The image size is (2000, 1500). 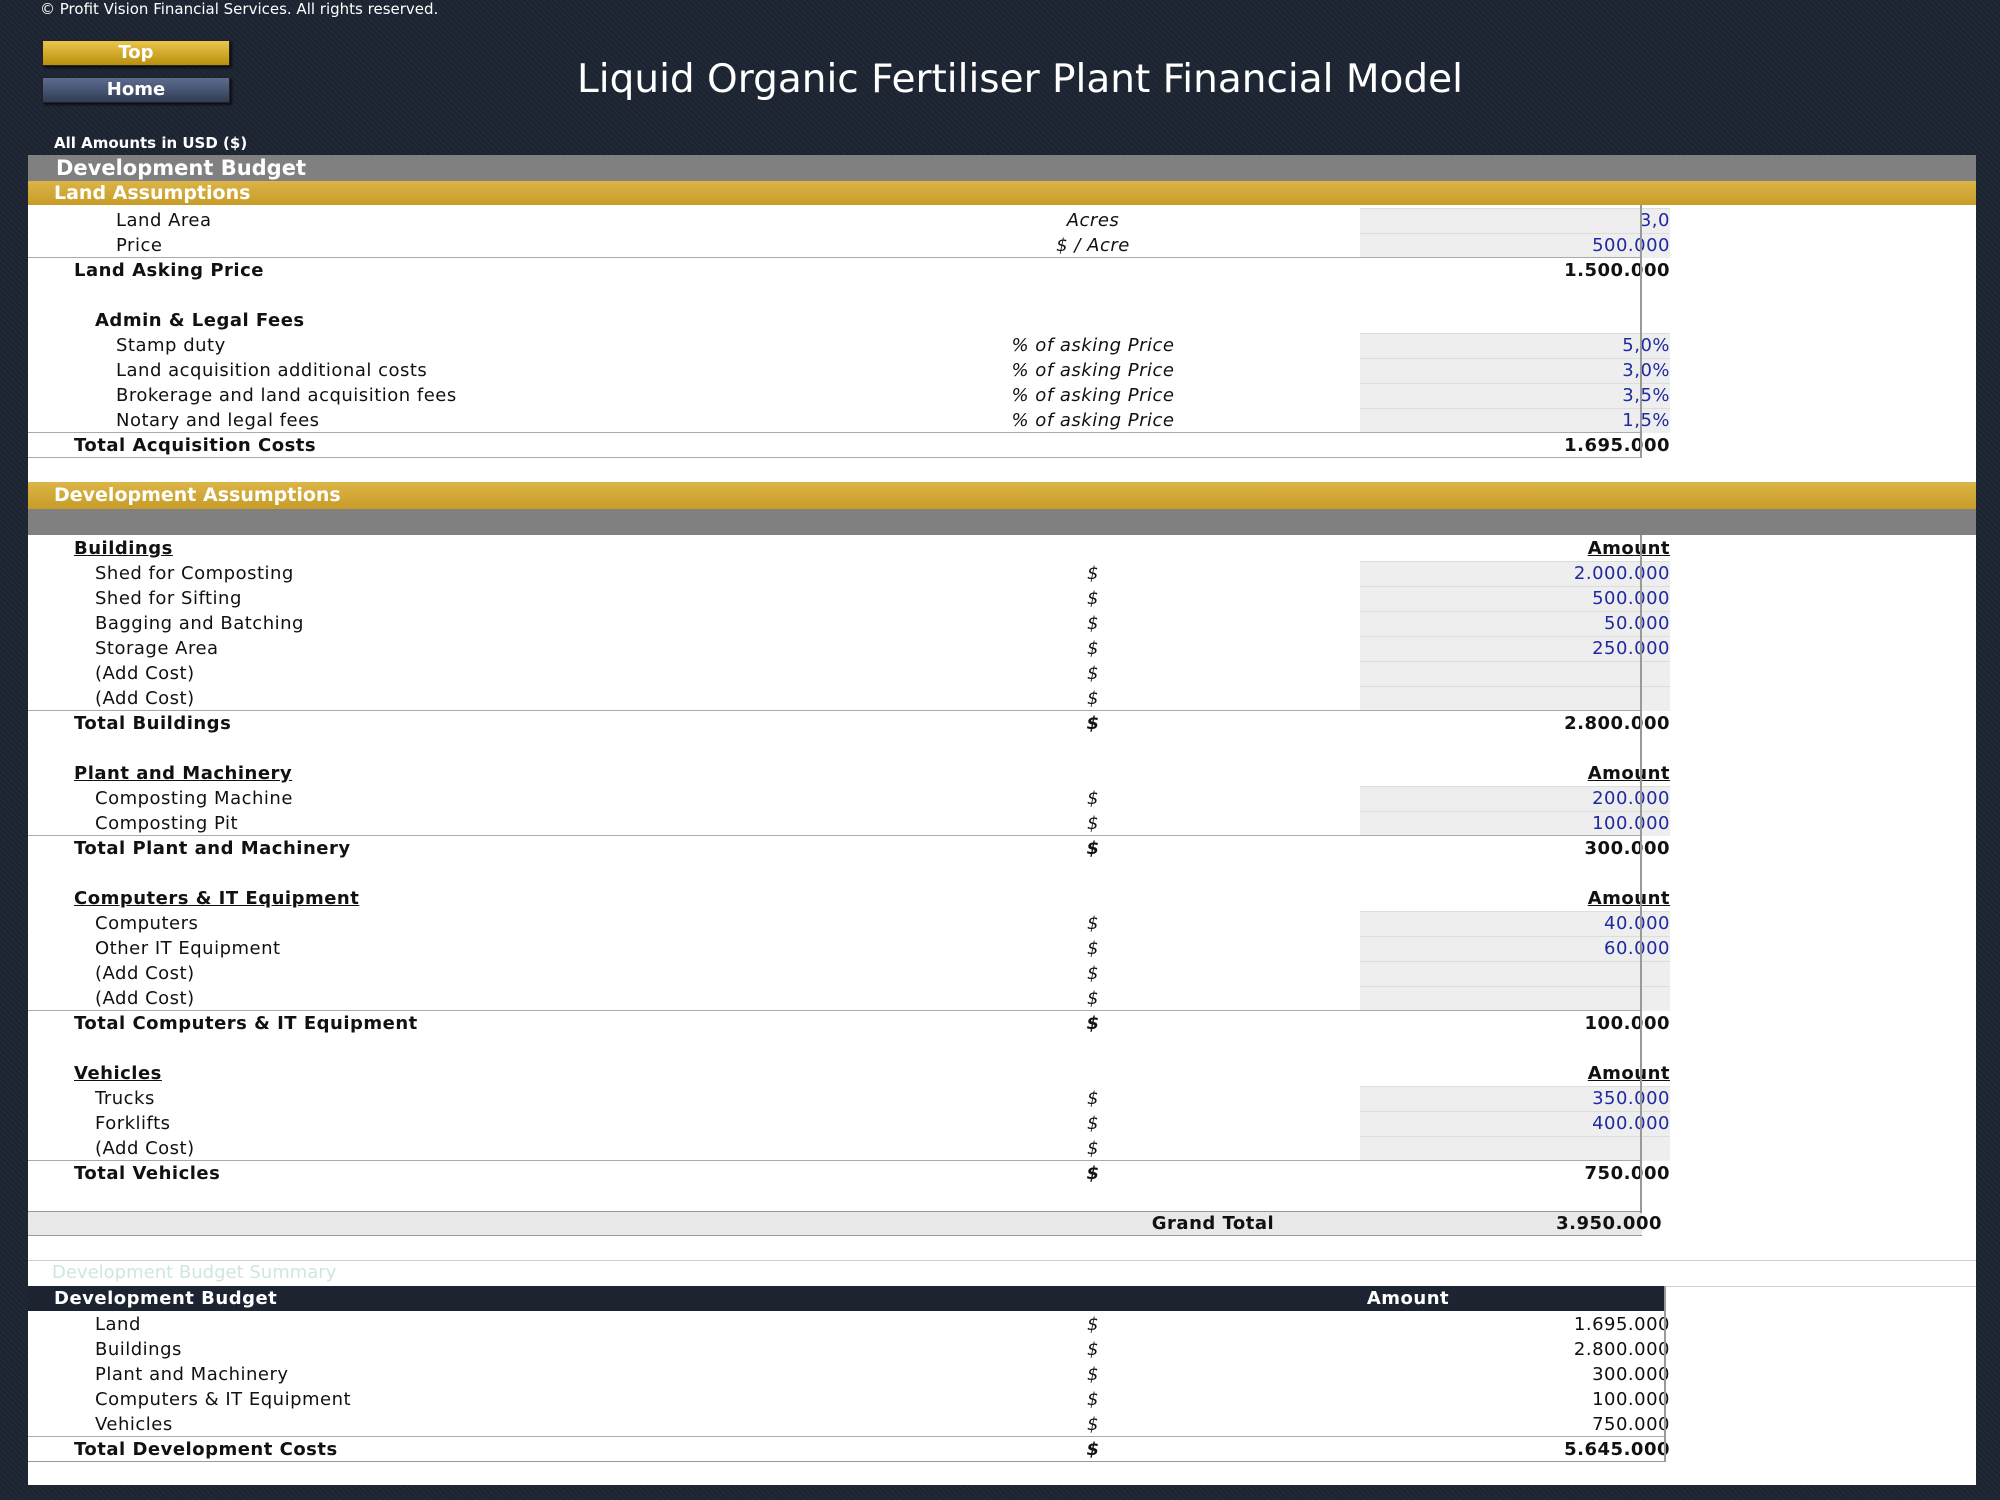 I want to click on row-label: Other IT Equipment, so click(x=188, y=948).